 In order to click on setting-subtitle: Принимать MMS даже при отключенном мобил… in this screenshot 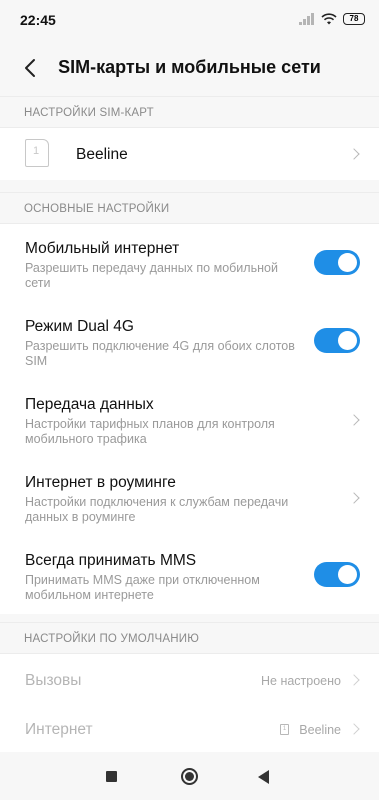, I will do `click(142, 587)`.